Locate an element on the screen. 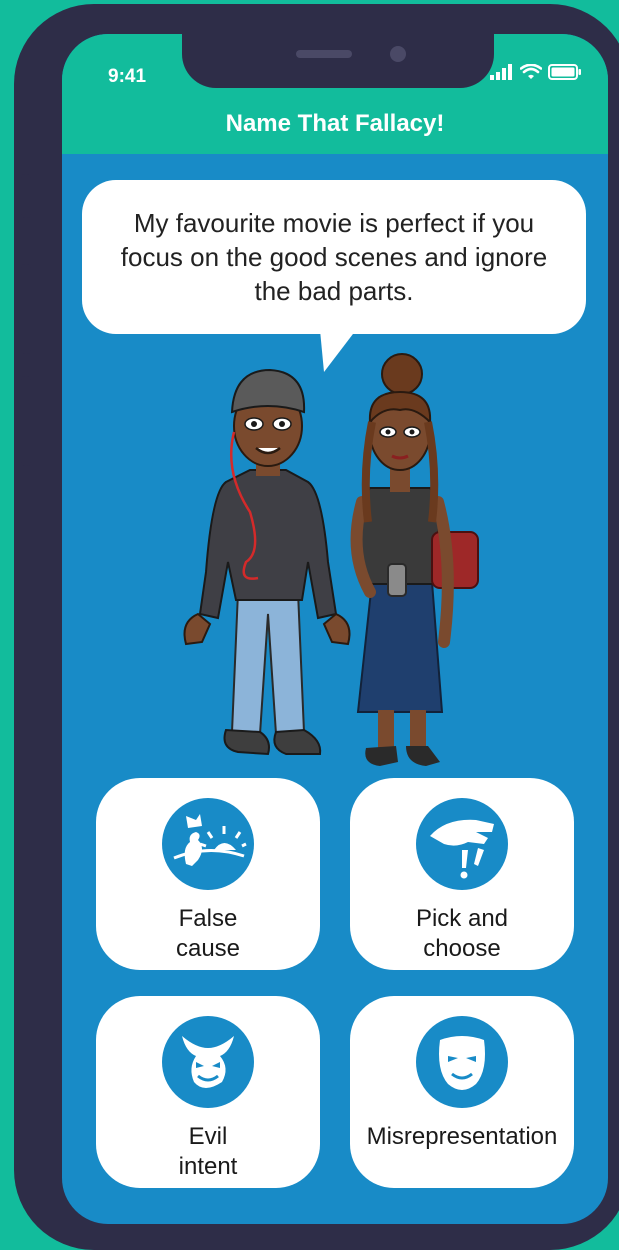 Image resolution: width=619 pixels, height=1250 pixels. phone-notch is located at coordinates (338, 61).